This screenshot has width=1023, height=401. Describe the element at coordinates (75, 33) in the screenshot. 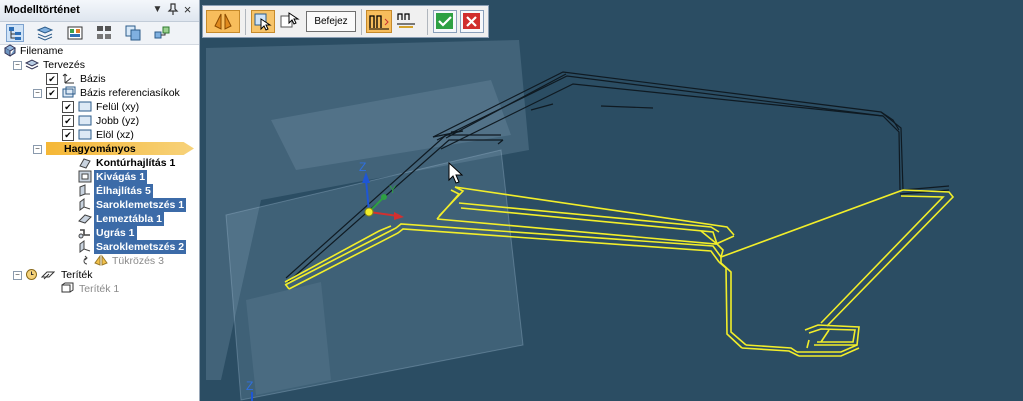

I see `library-icon` at that location.